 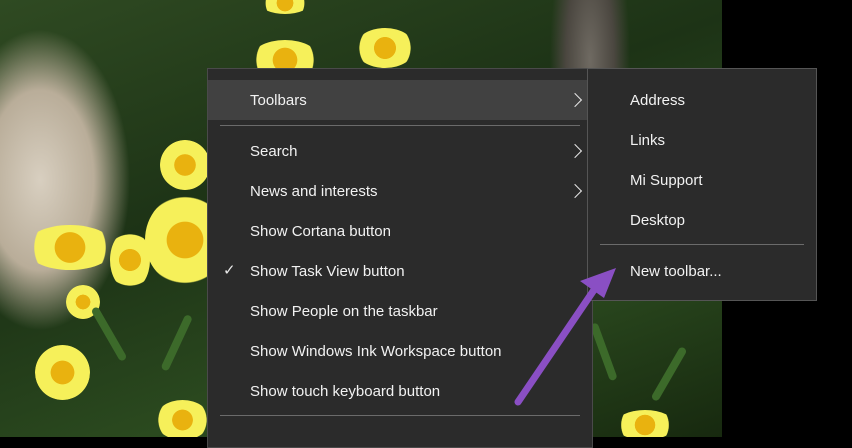 What do you see at coordinates (400, 100) in the screenshot?
I see `menu-item-toolbars: Toolbars` at bounding box center [400, 100].